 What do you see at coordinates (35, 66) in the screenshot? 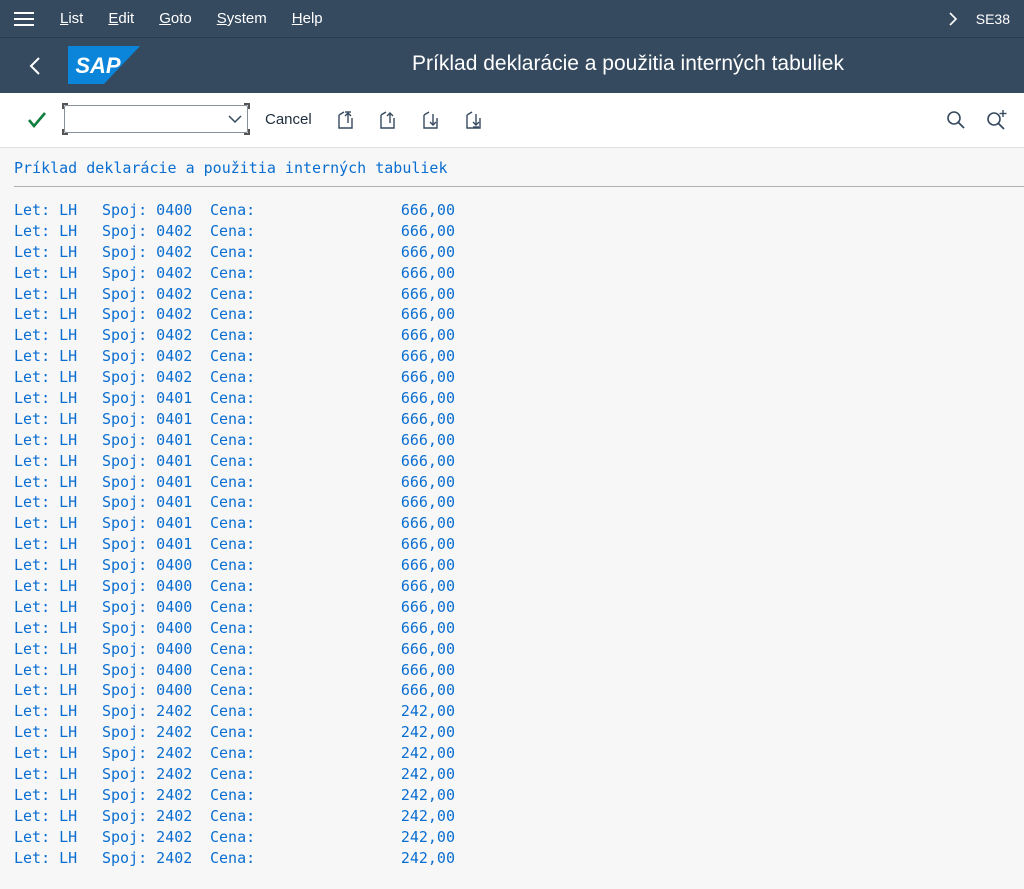
I see `chevron-left-icon` at bounding box center [35, 66].